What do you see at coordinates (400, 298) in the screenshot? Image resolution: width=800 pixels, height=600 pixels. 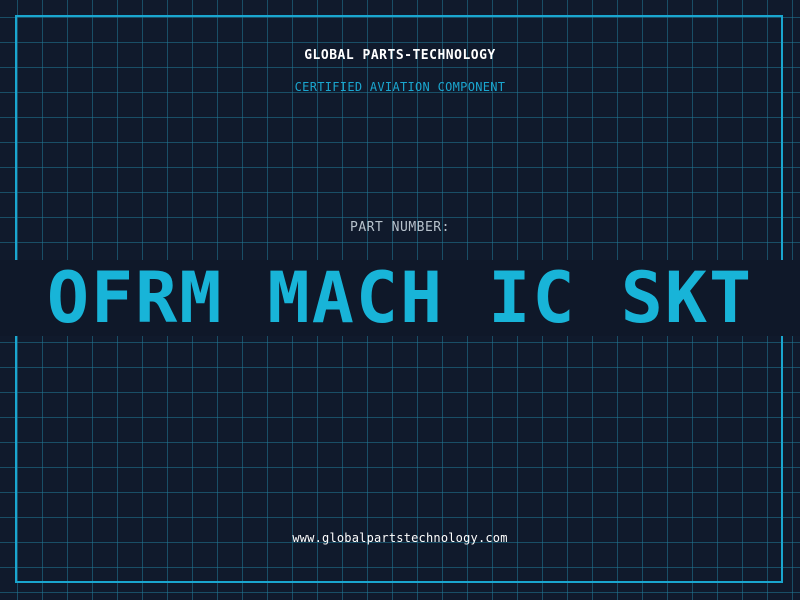 I see `part-number-value: OFRM MACH IC SKT` at bounding box center [400, 298].